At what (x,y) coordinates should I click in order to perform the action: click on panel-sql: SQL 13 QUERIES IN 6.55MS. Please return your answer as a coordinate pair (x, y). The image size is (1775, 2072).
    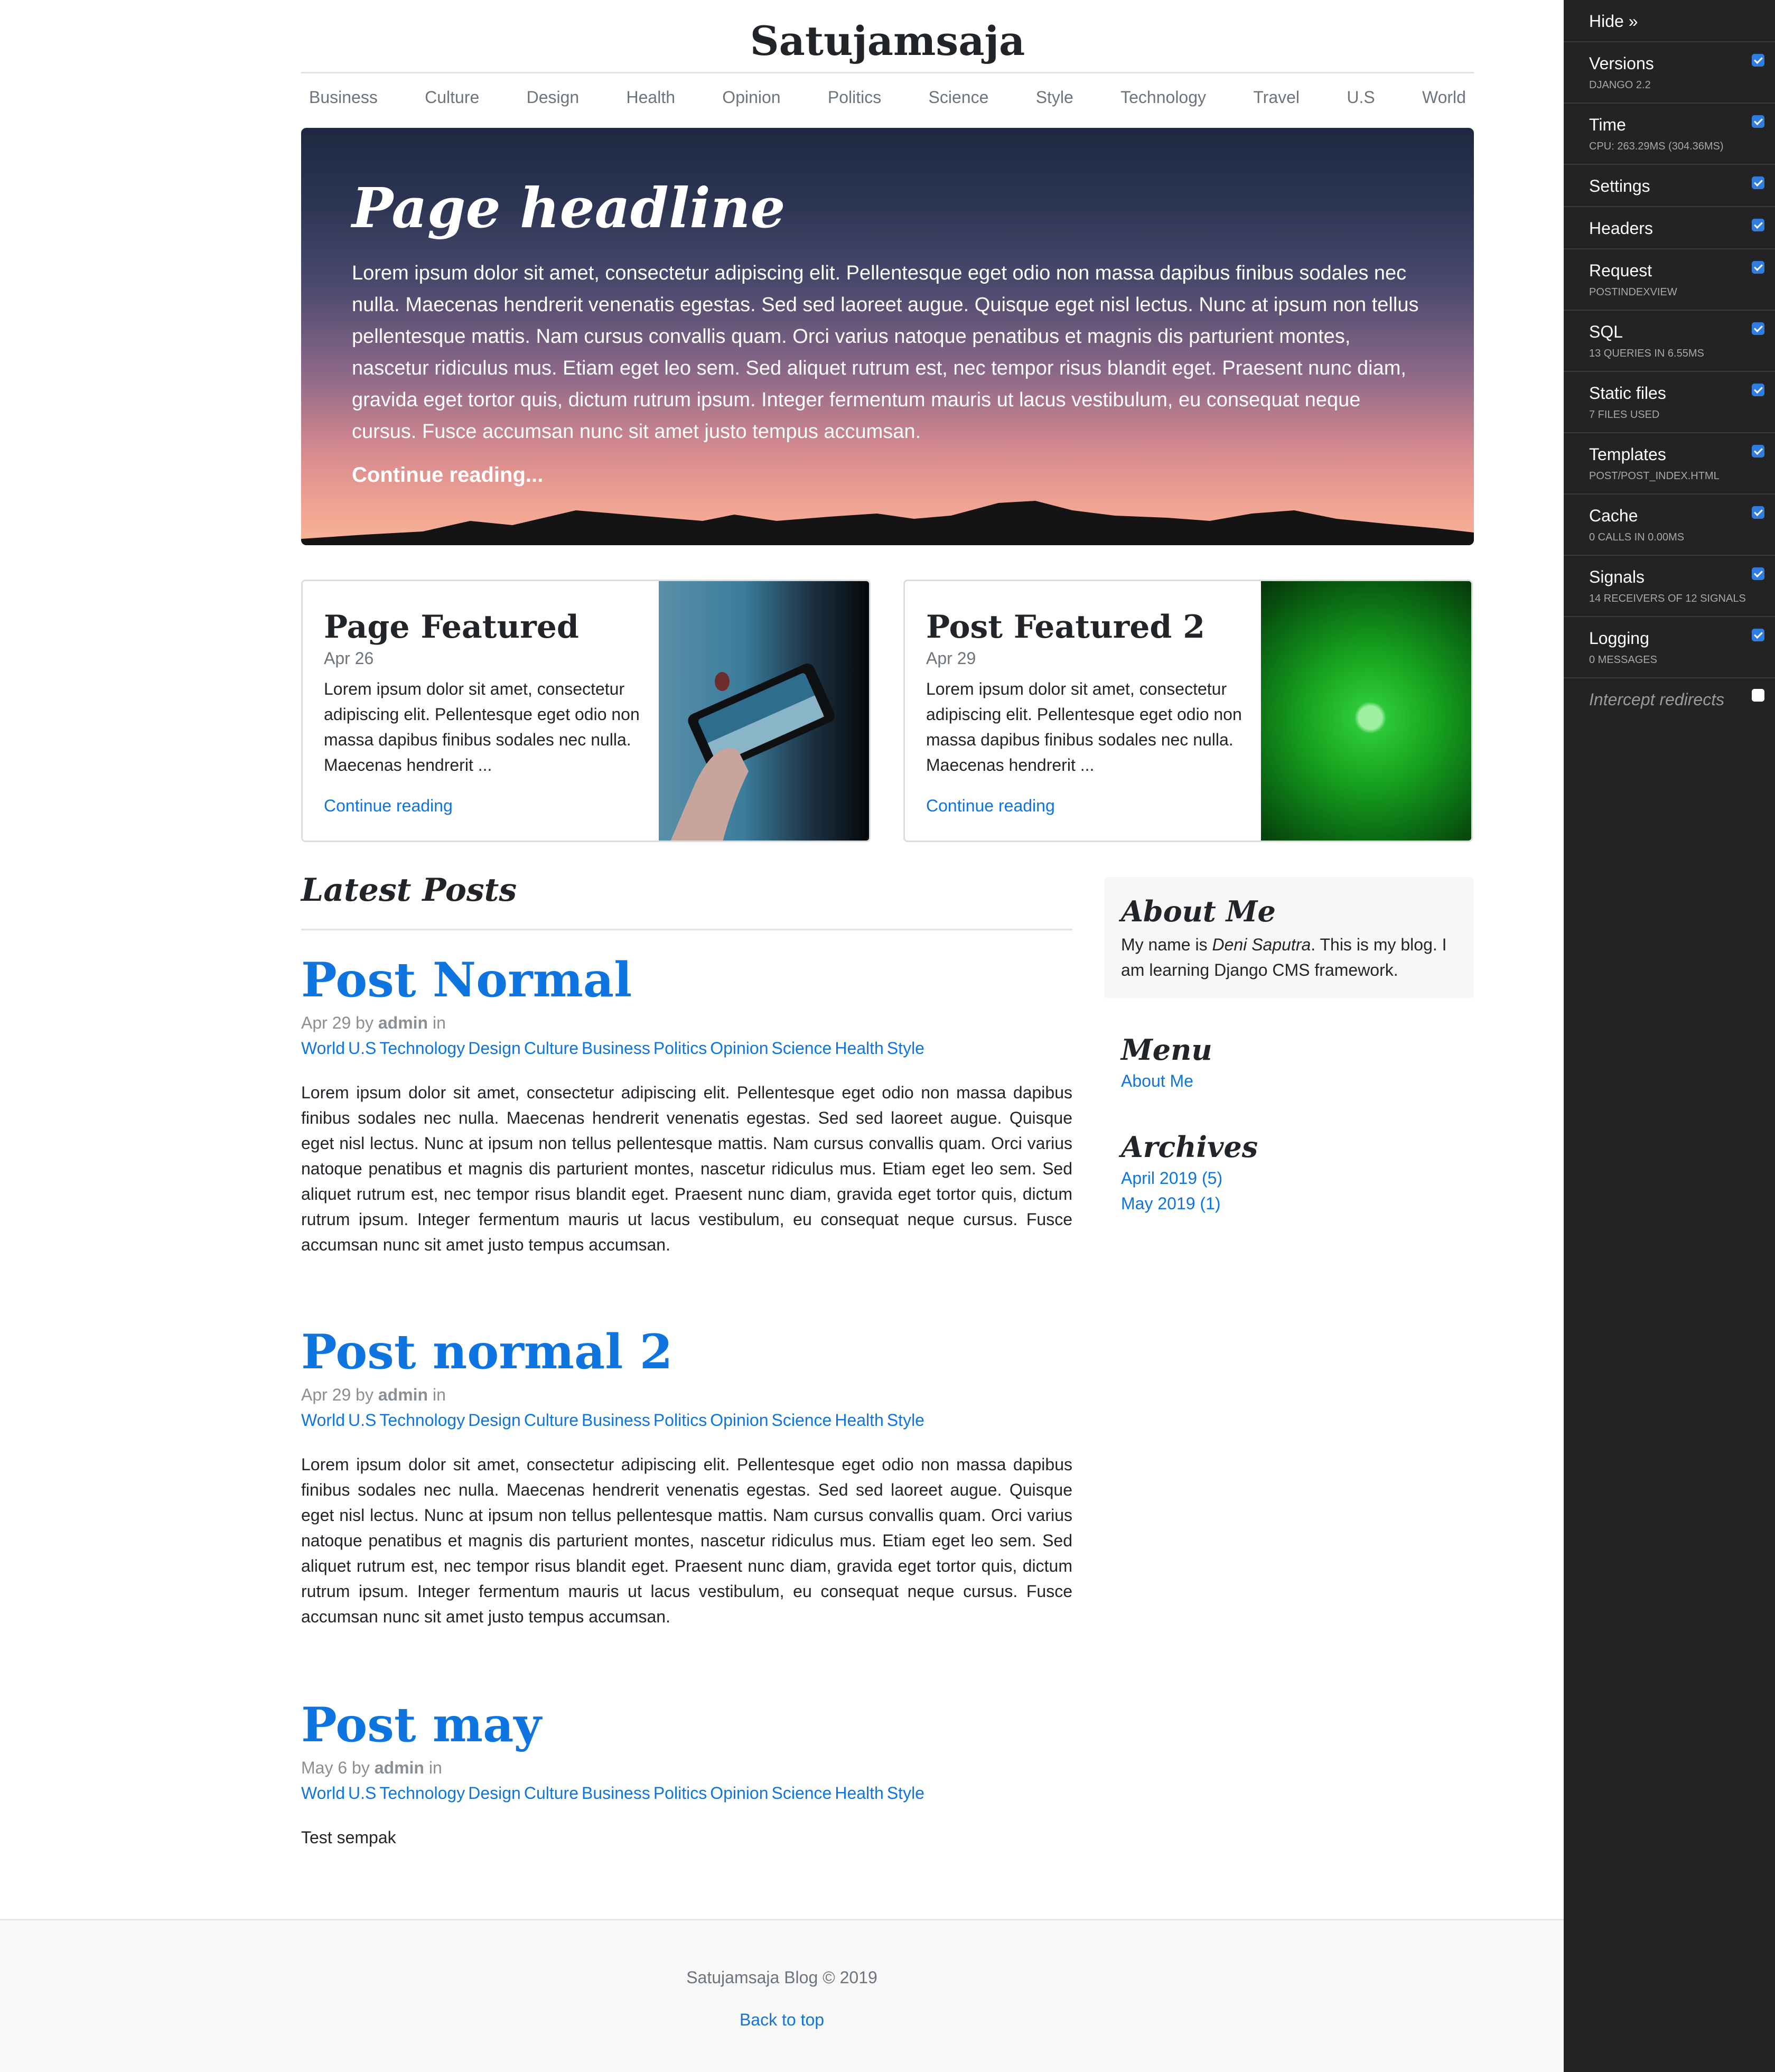
    Looking at the image, I should click on (1669, 340).